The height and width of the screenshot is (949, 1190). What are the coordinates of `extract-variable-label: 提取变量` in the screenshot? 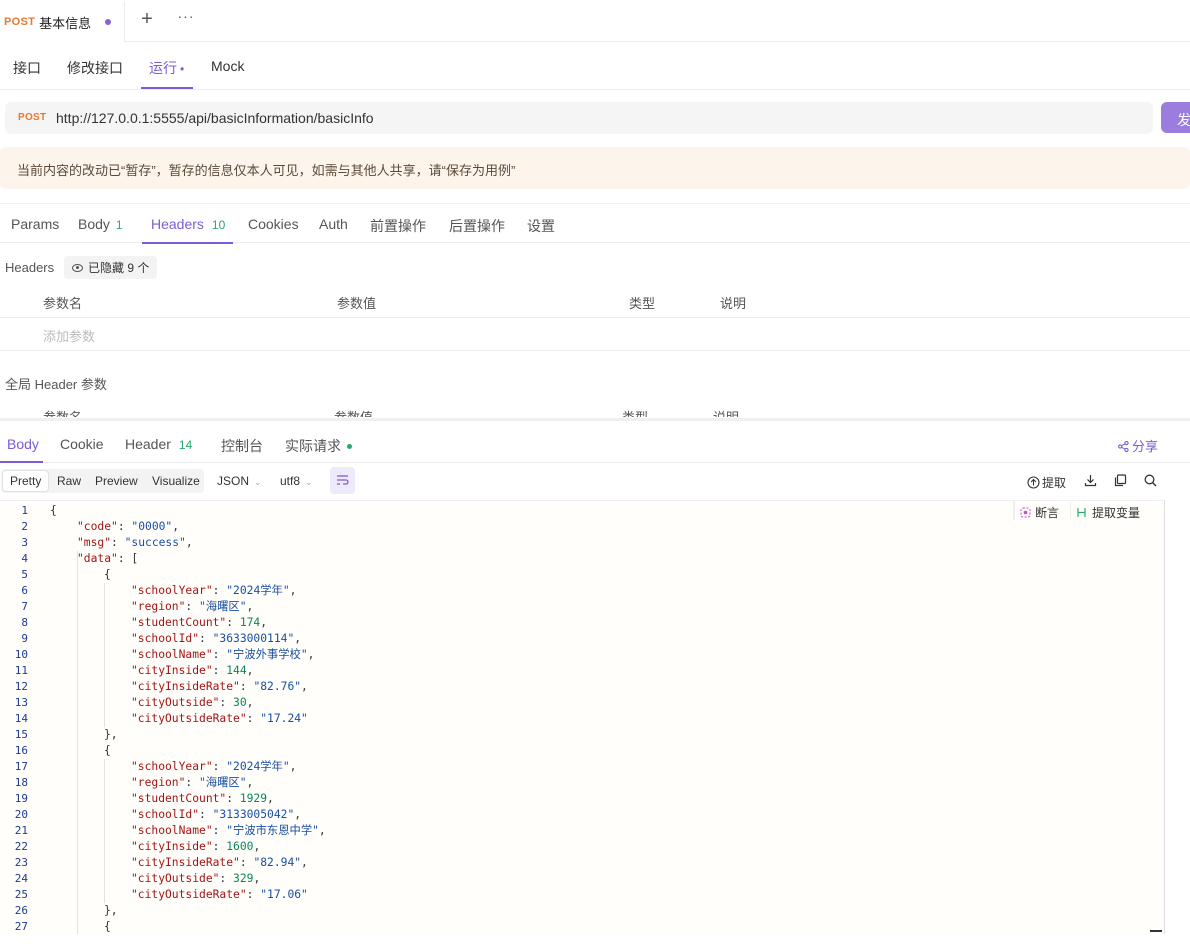 It's located at (1116, 513).